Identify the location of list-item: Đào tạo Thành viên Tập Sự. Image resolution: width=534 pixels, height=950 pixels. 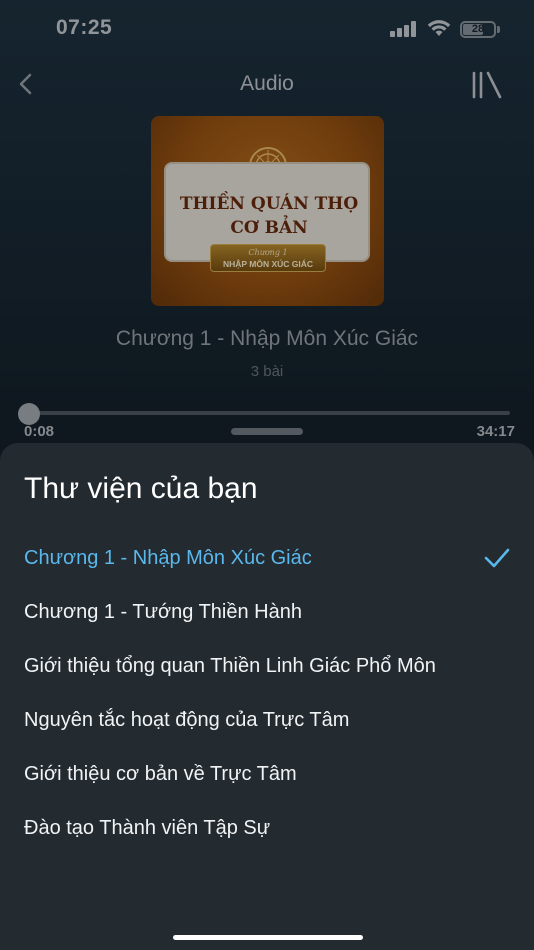
(267, 828).